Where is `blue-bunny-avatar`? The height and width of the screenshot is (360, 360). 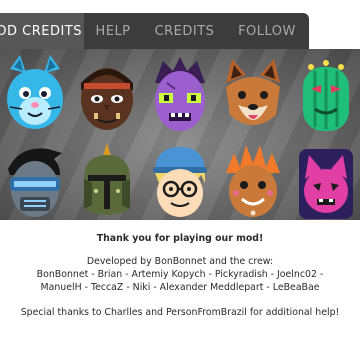 blue-bunny-avatar is located at coordinates (35, 94).